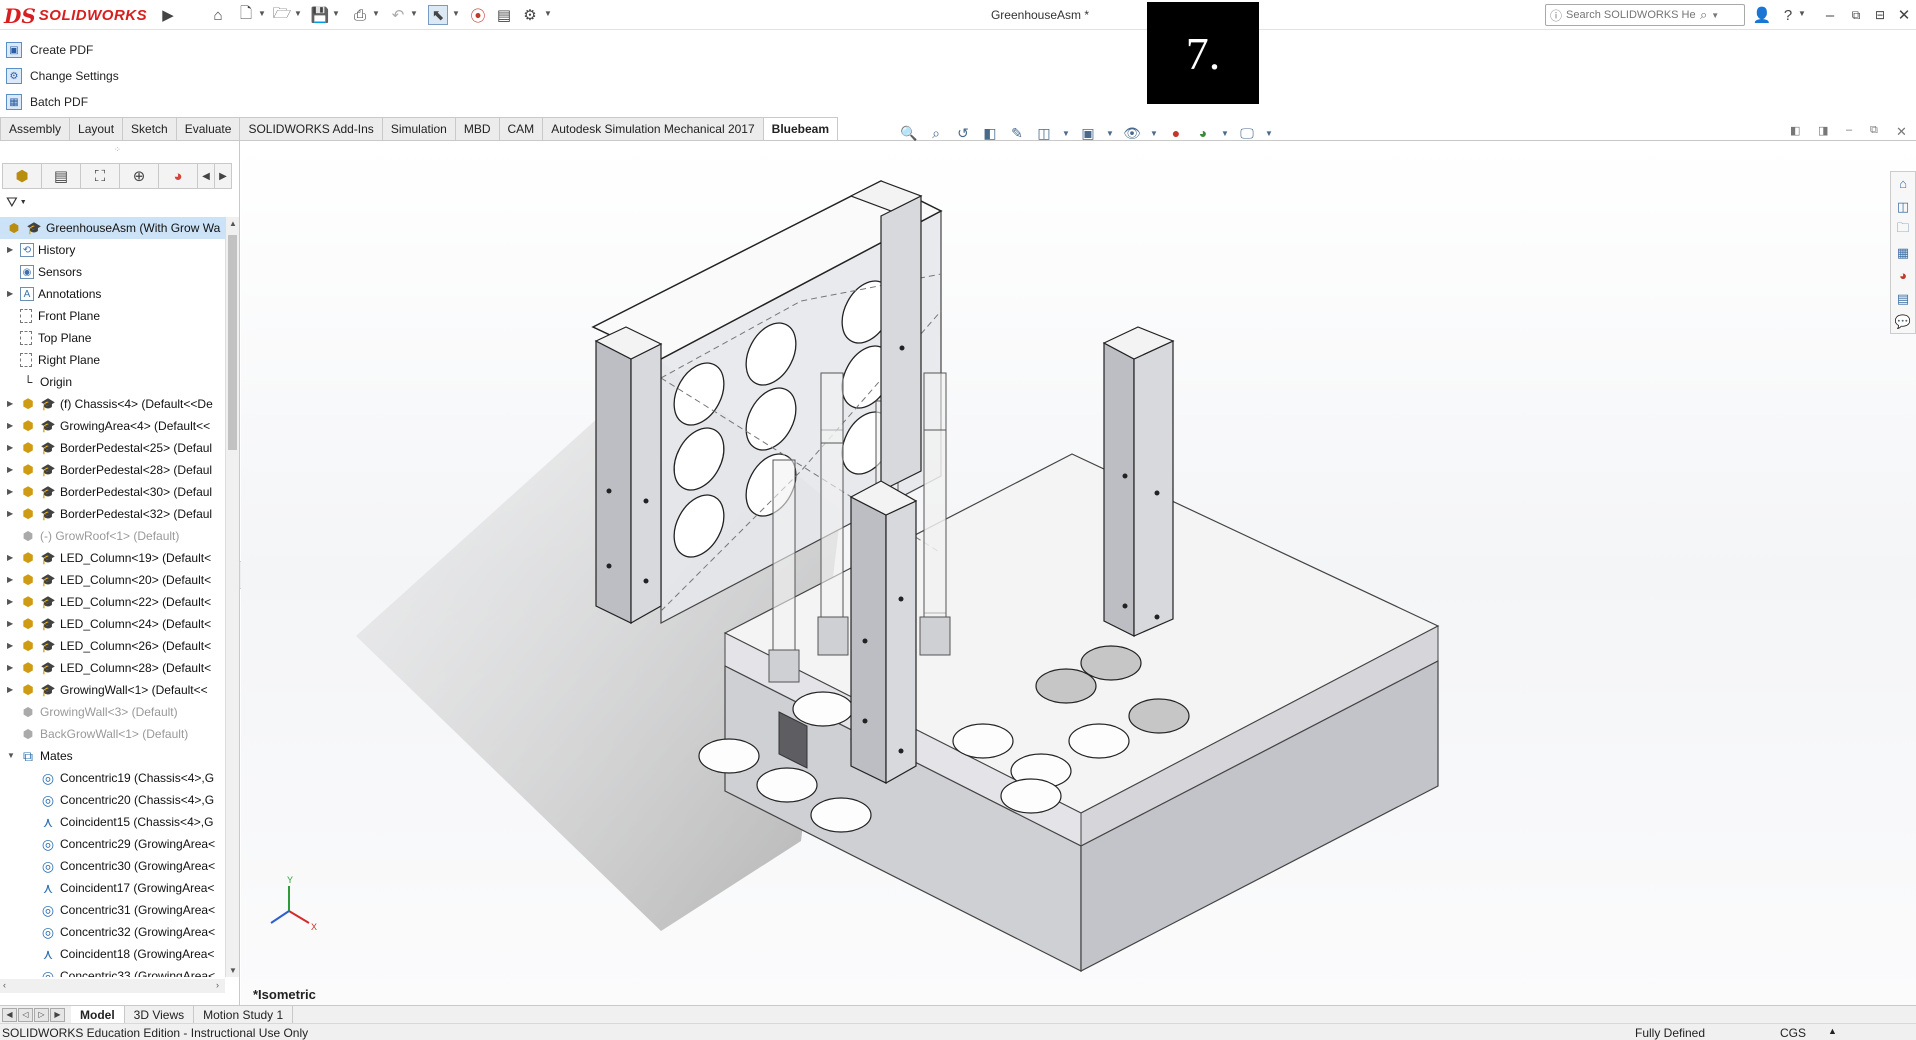  Describe the element at coordinates (1901, 132) in the screenshot. I see `doc-close-icon: ✕` at that location.